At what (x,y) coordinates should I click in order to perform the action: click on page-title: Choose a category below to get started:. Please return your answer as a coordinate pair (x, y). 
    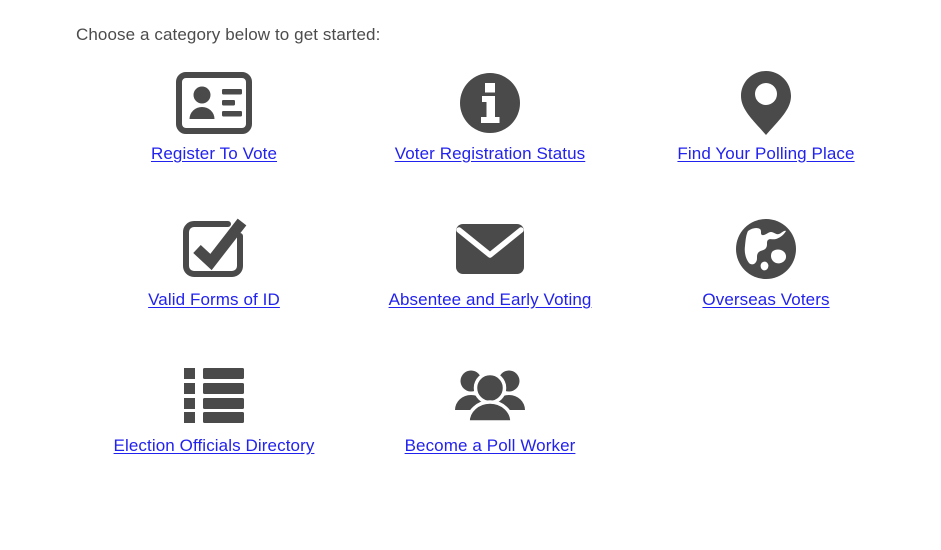
    Looking at the image, I should click on (228, 34).